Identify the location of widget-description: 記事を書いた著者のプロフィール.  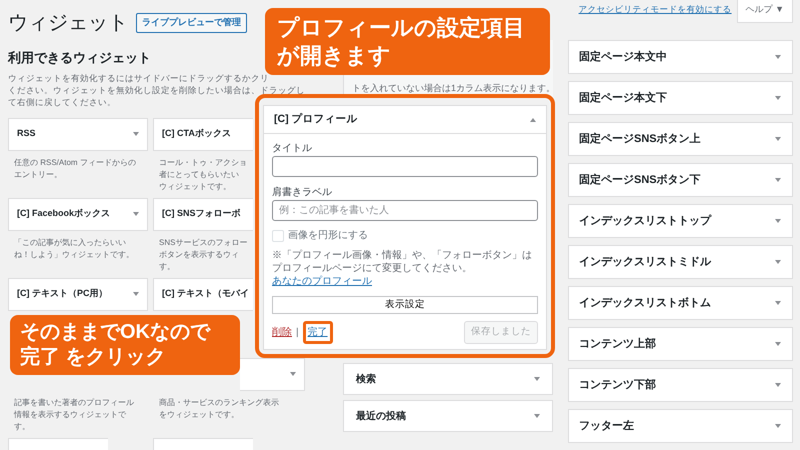
(74, 402).